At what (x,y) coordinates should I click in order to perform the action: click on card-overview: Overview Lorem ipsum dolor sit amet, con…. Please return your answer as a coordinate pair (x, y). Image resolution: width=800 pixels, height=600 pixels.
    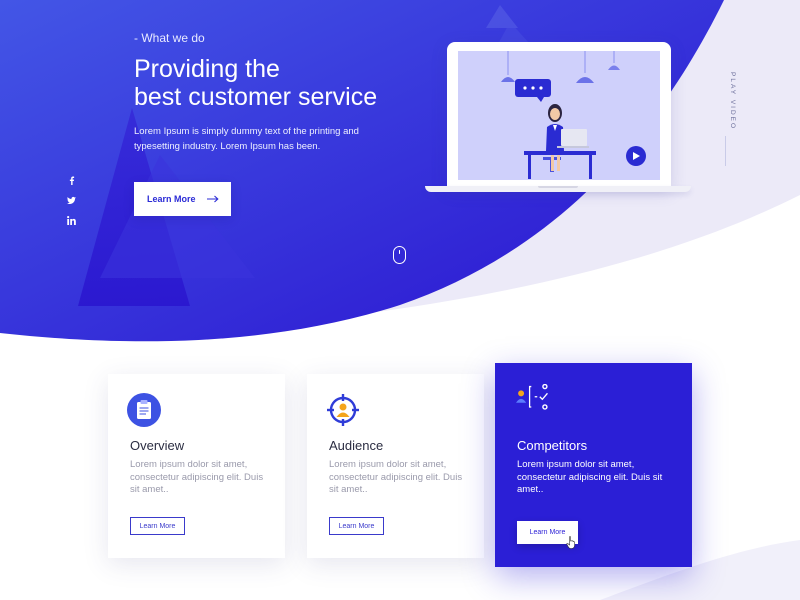
    Looking at the image, I should click on (196, 466).